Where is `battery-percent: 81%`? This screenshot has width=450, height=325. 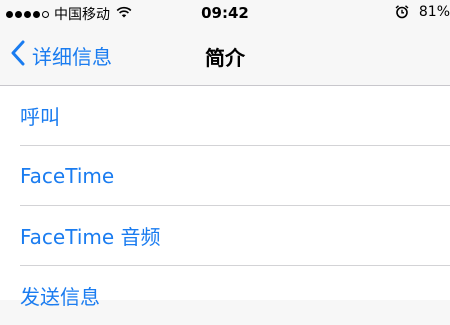
battery-percent: 81% is located at coordinates (434, 12).